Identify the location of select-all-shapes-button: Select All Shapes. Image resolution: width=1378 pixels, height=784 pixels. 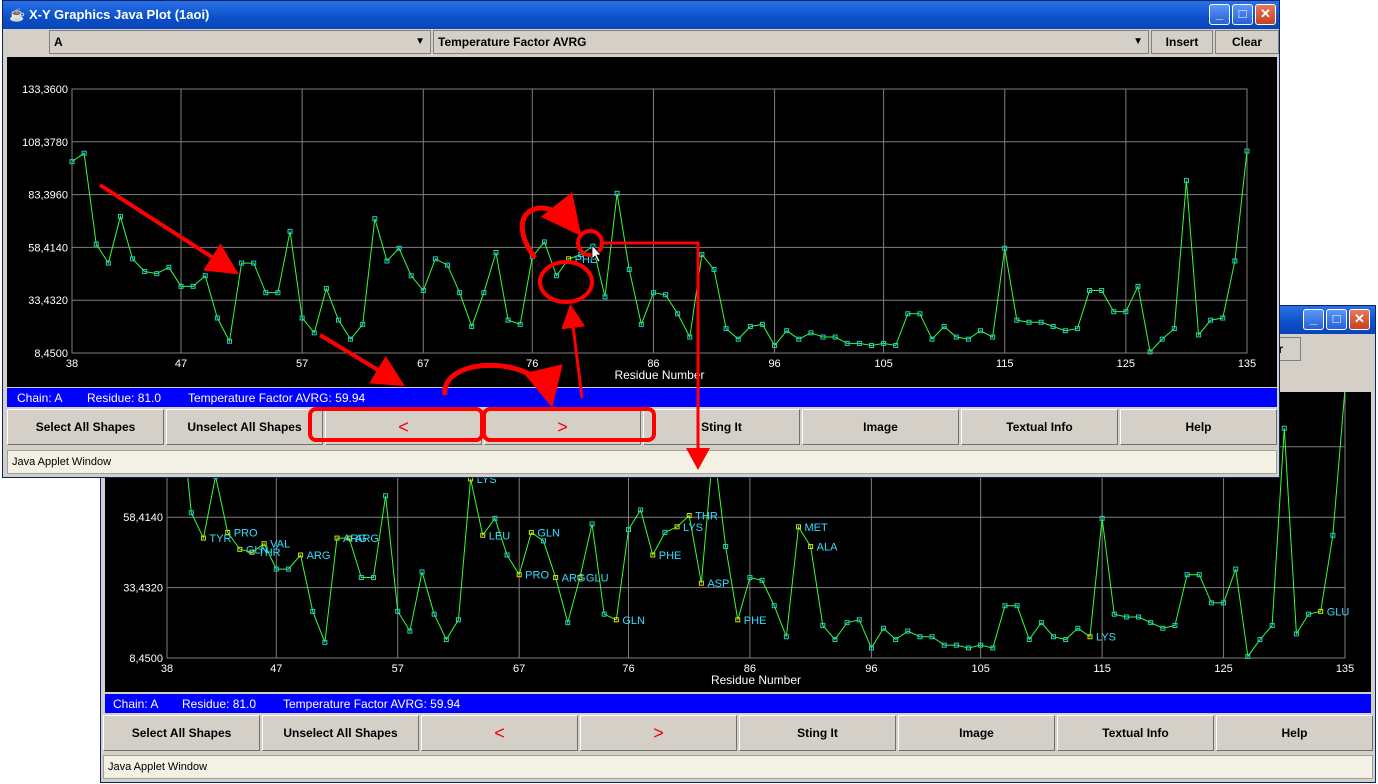
(85, 427).